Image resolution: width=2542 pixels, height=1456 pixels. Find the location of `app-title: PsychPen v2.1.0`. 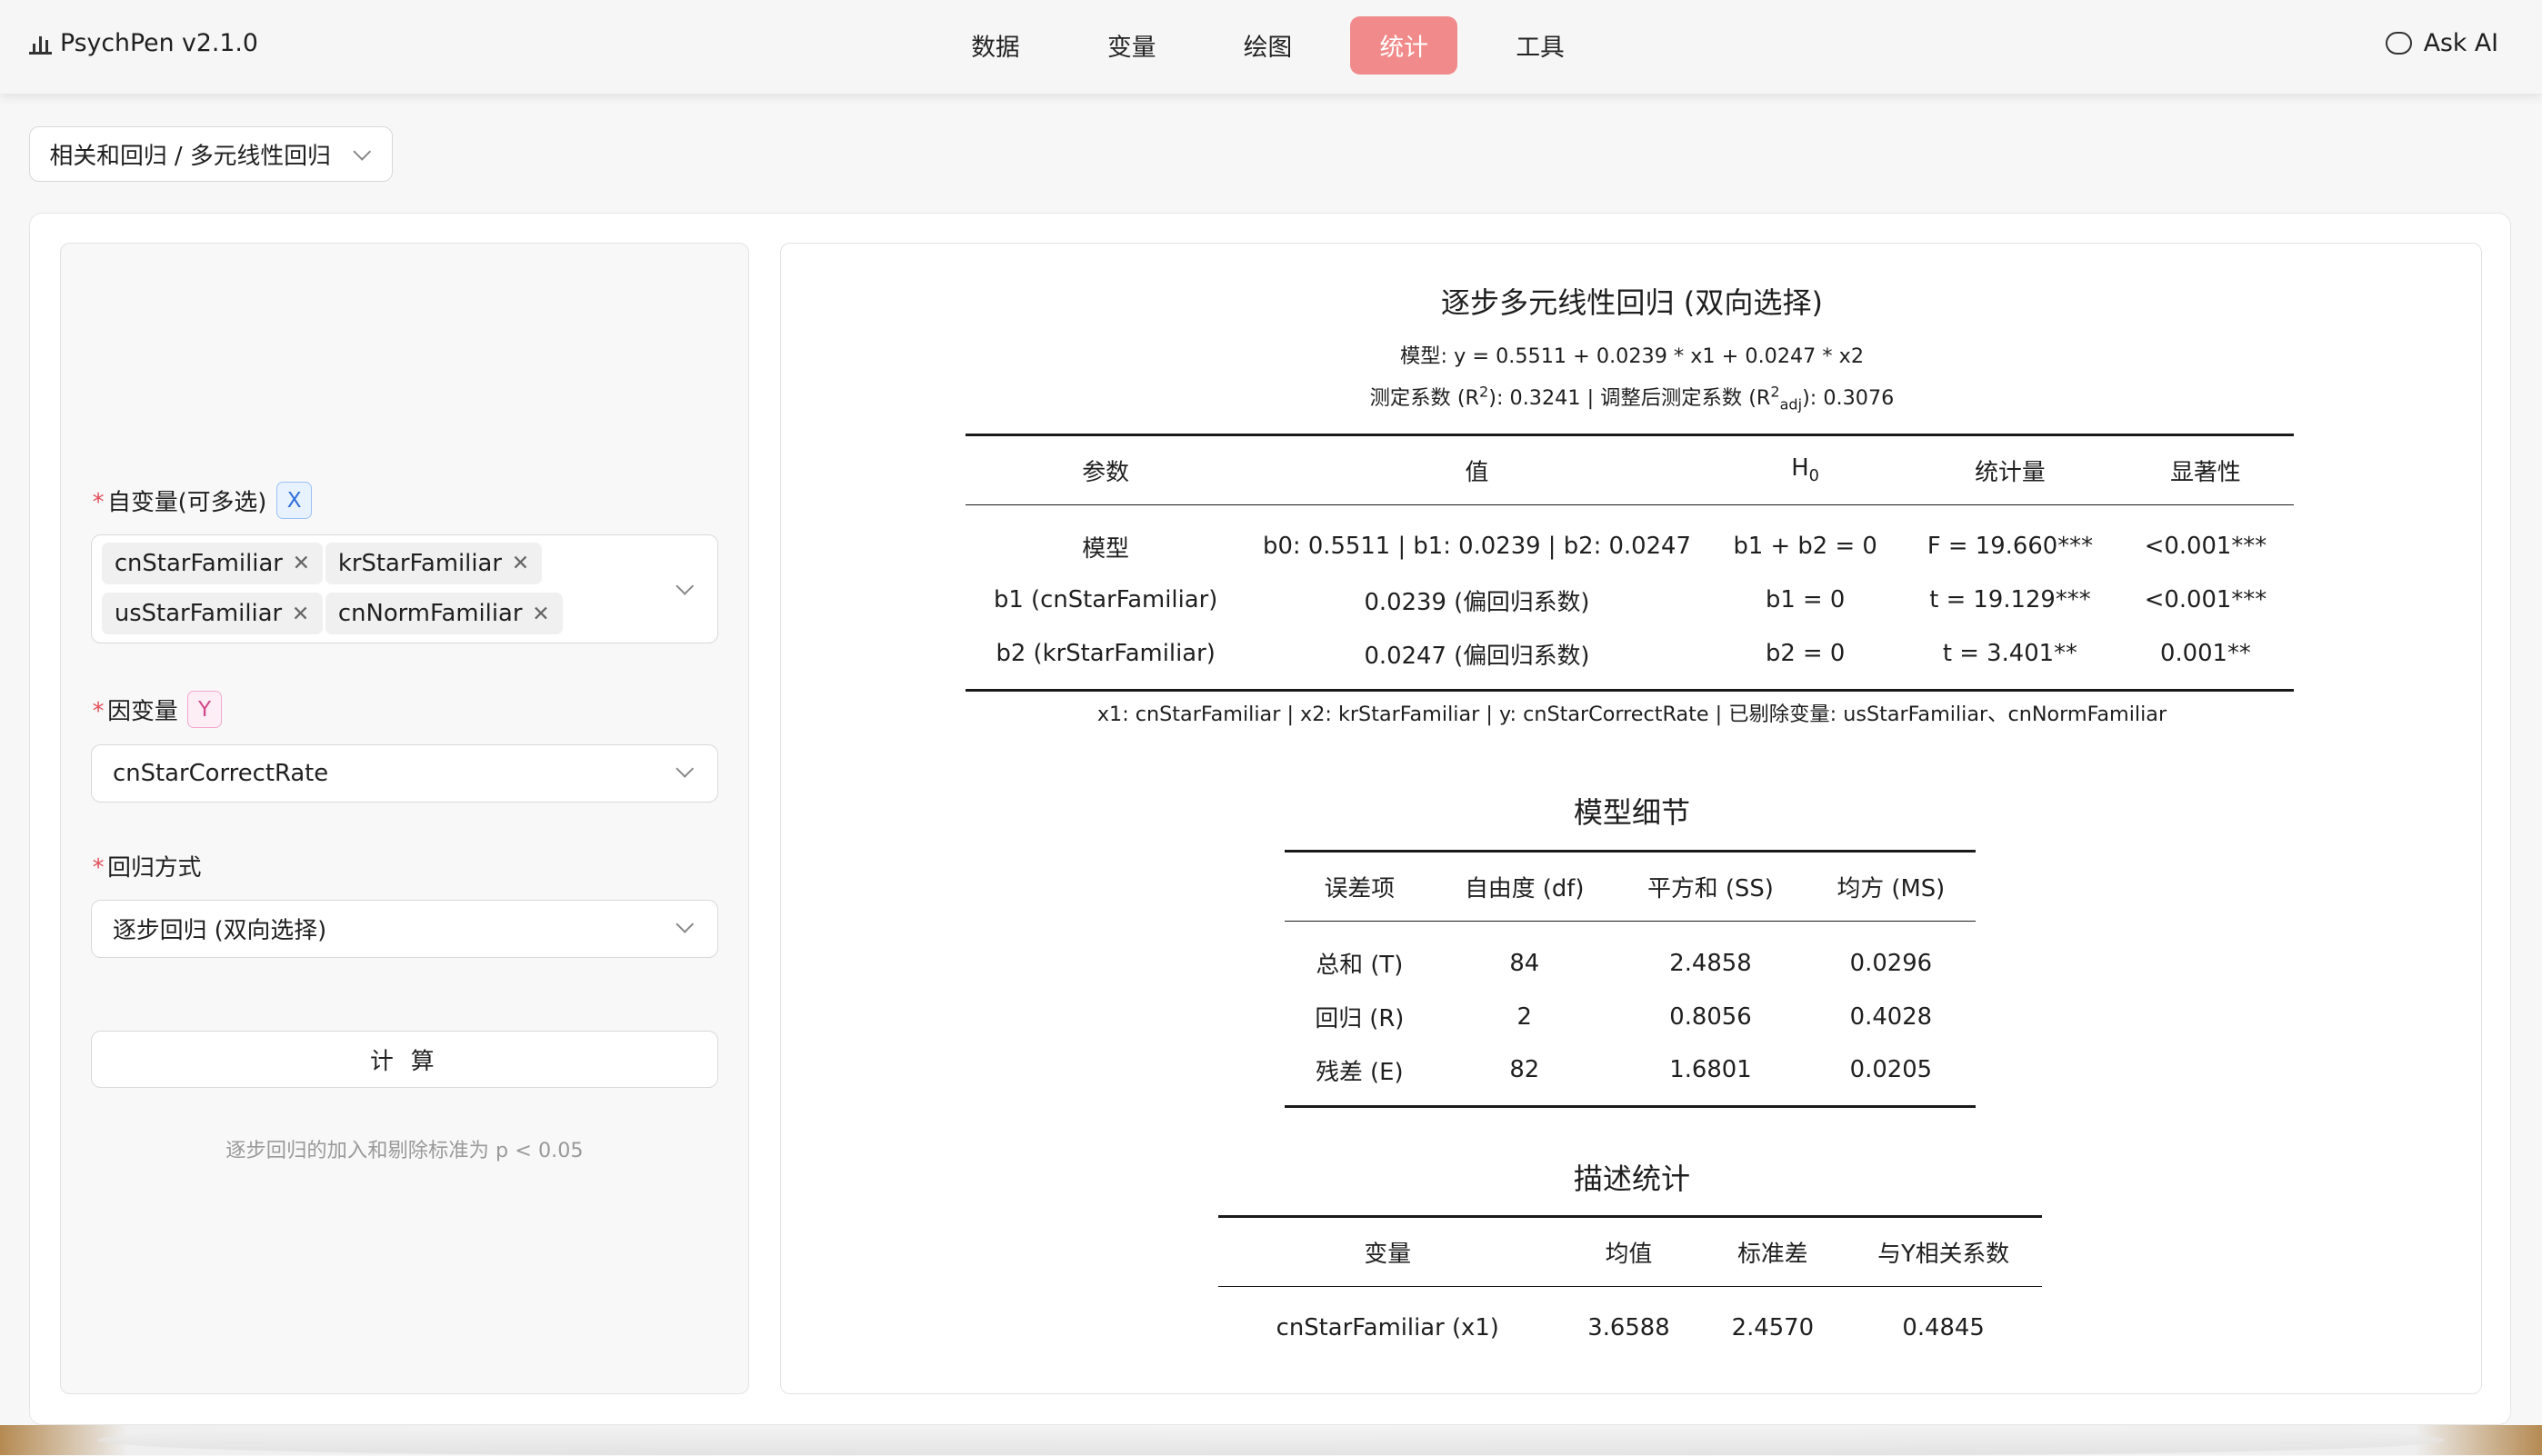

app-title: PsychPen v2.1.0 is located at coordinates (158, 44).